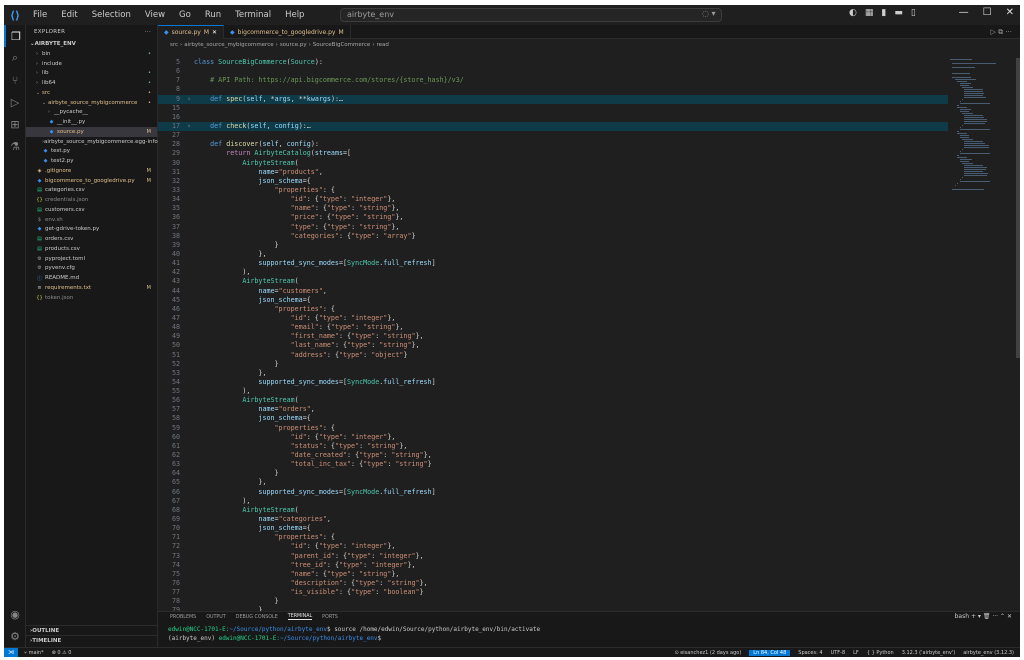 The image size is (1024, 660). Describe the element at coordinates (553, 373) in the screenshot. I see `code-line: 53 },` at that location.